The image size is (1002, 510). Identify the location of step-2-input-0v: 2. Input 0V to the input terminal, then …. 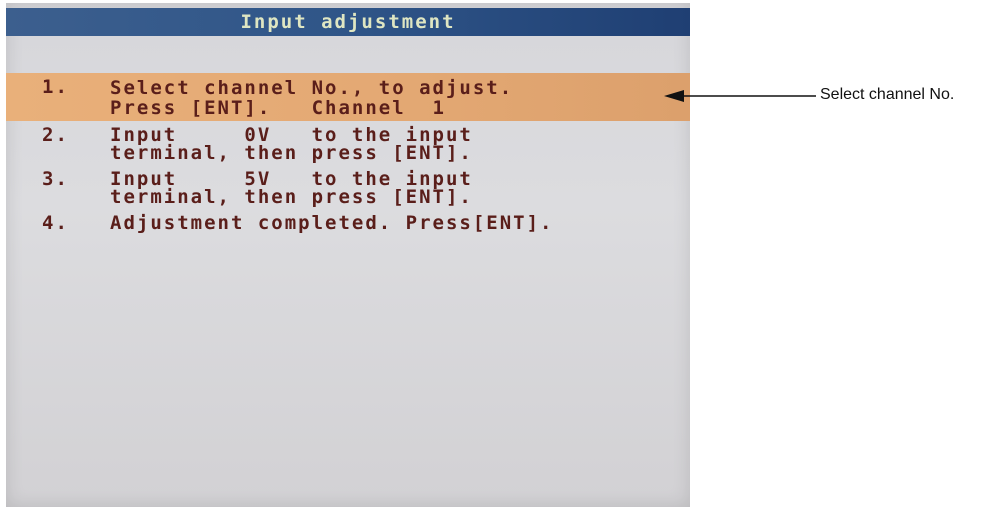
(348, 143).